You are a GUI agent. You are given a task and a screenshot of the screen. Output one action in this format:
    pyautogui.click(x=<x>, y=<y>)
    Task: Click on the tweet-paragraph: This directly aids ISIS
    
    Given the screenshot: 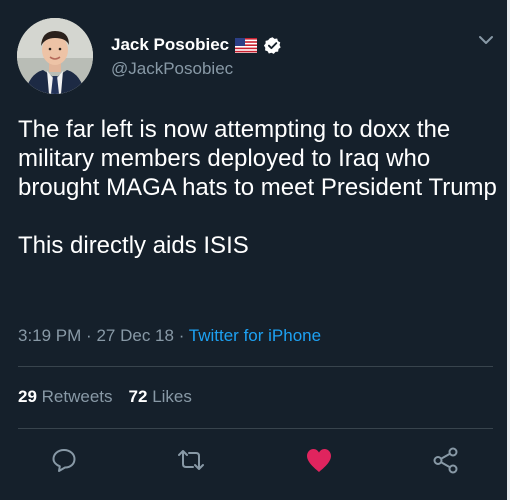 What is the action you would take?
    pyautogui.click(x=133, y=245)
    